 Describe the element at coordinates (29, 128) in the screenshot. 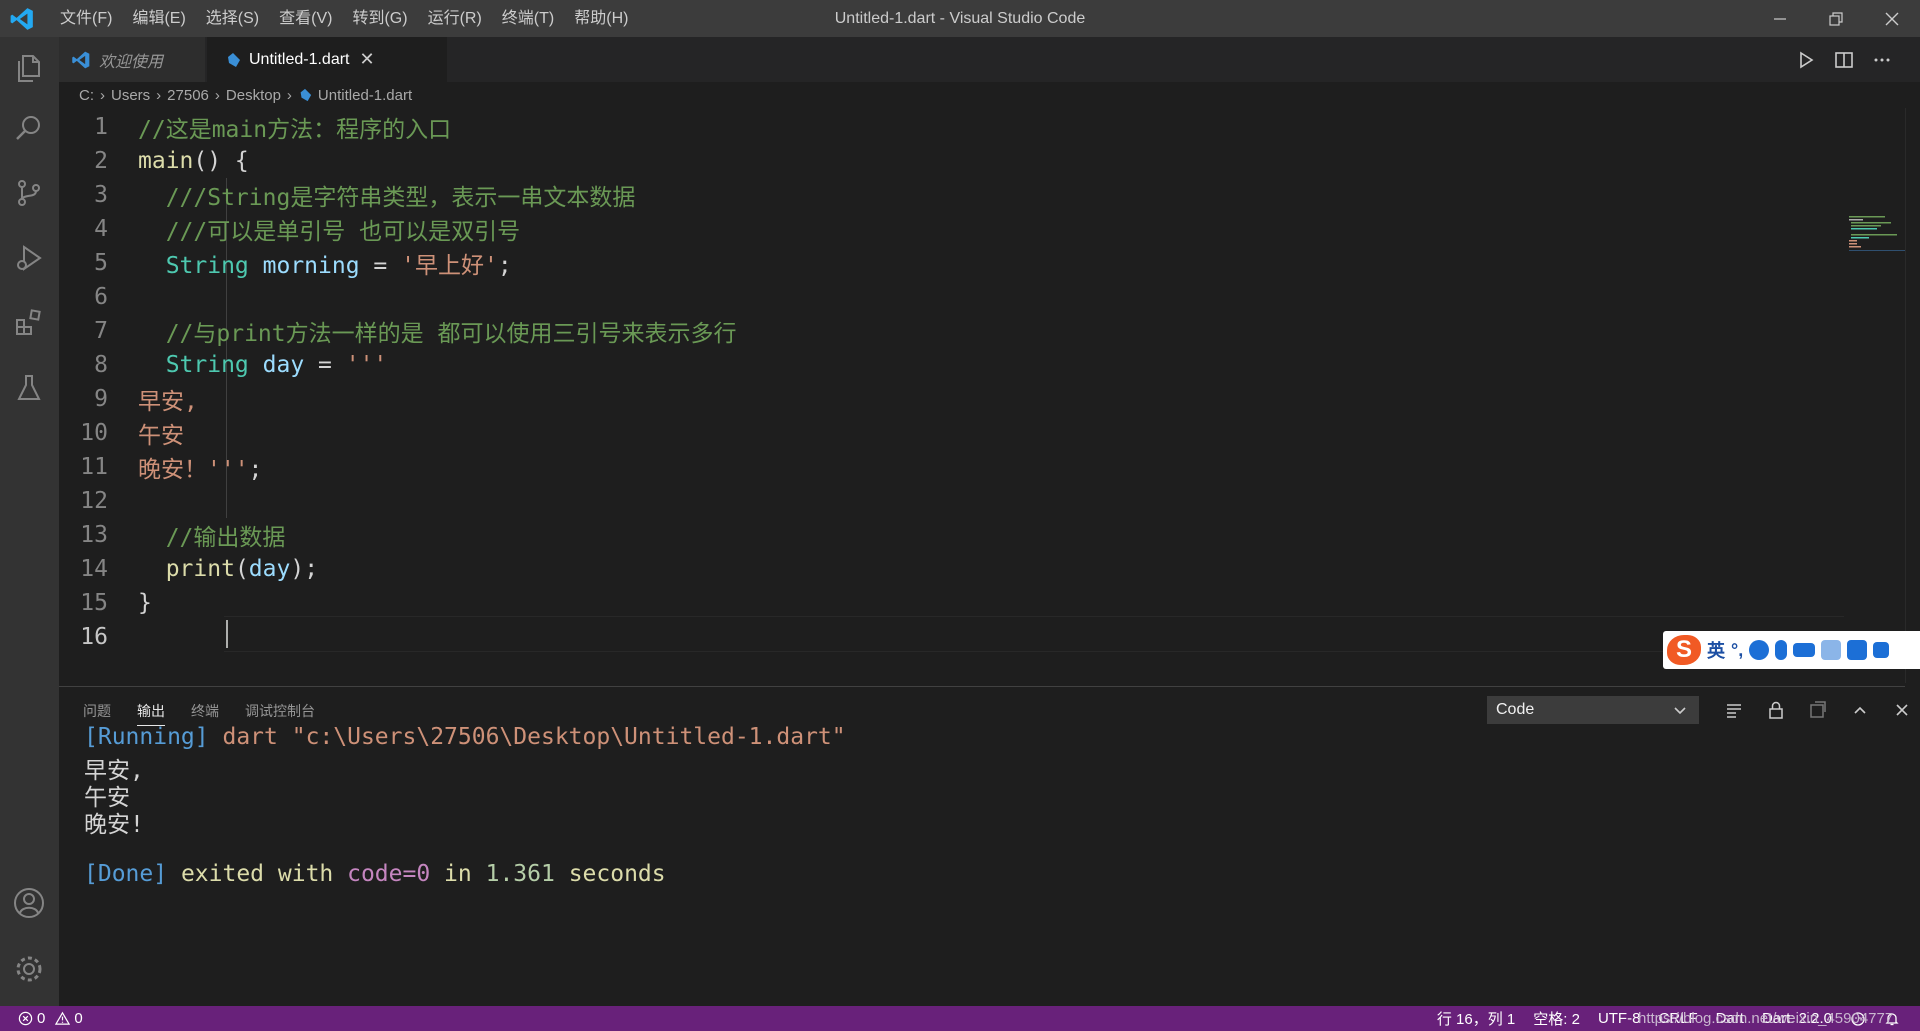

I see `search-button` at that location.